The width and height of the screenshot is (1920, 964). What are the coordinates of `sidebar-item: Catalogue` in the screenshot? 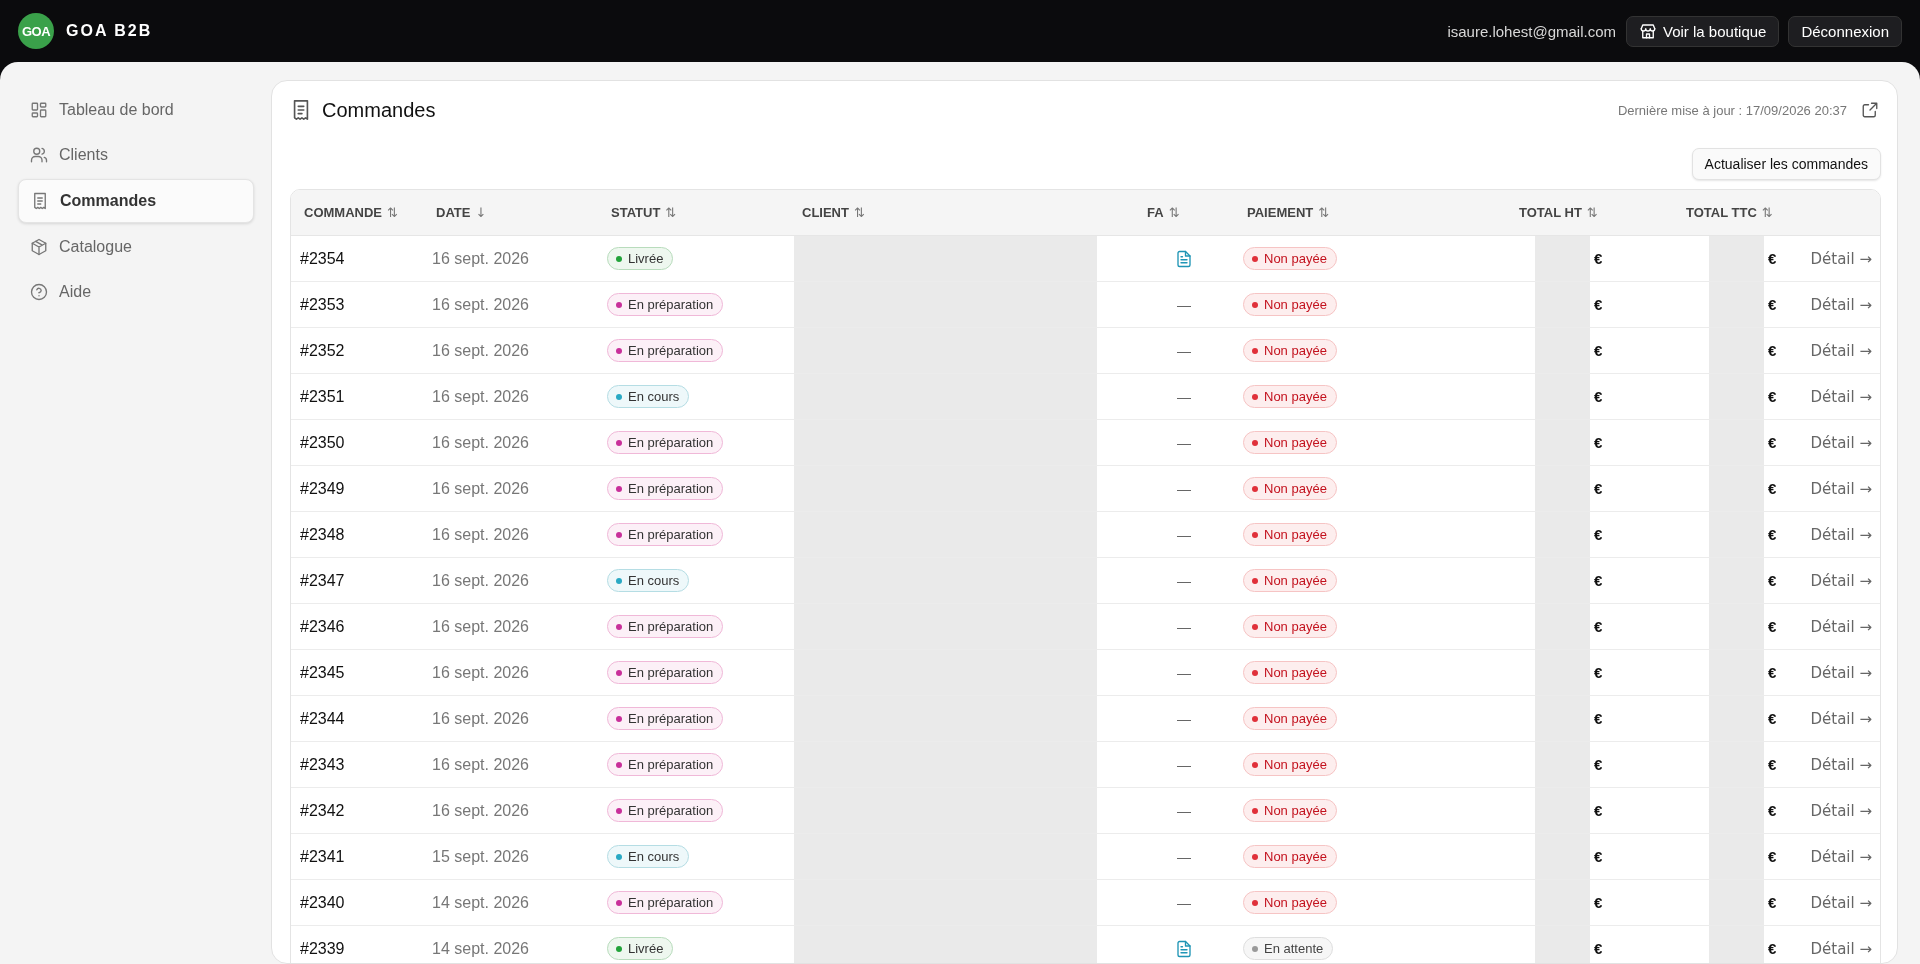 It's located at (136, 247).